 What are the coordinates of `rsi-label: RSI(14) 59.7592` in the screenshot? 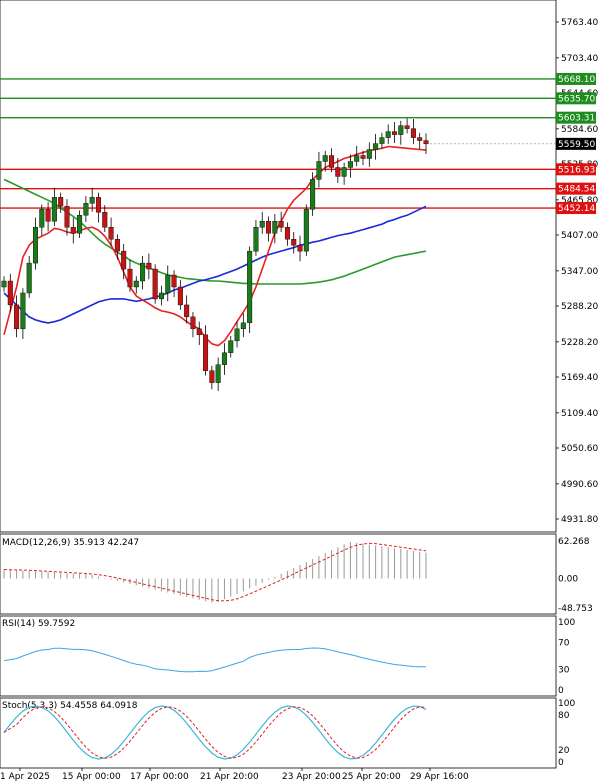 It's located at (38, 624).